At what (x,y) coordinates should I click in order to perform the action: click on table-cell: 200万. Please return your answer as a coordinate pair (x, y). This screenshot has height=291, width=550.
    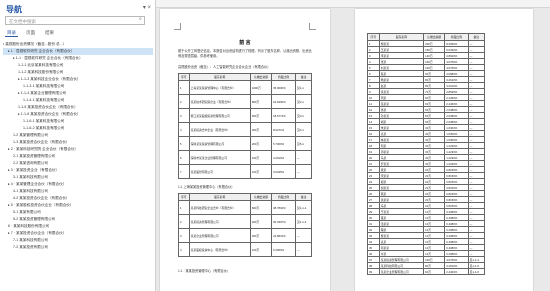
    Looking at the image, I should click on (261, 143).